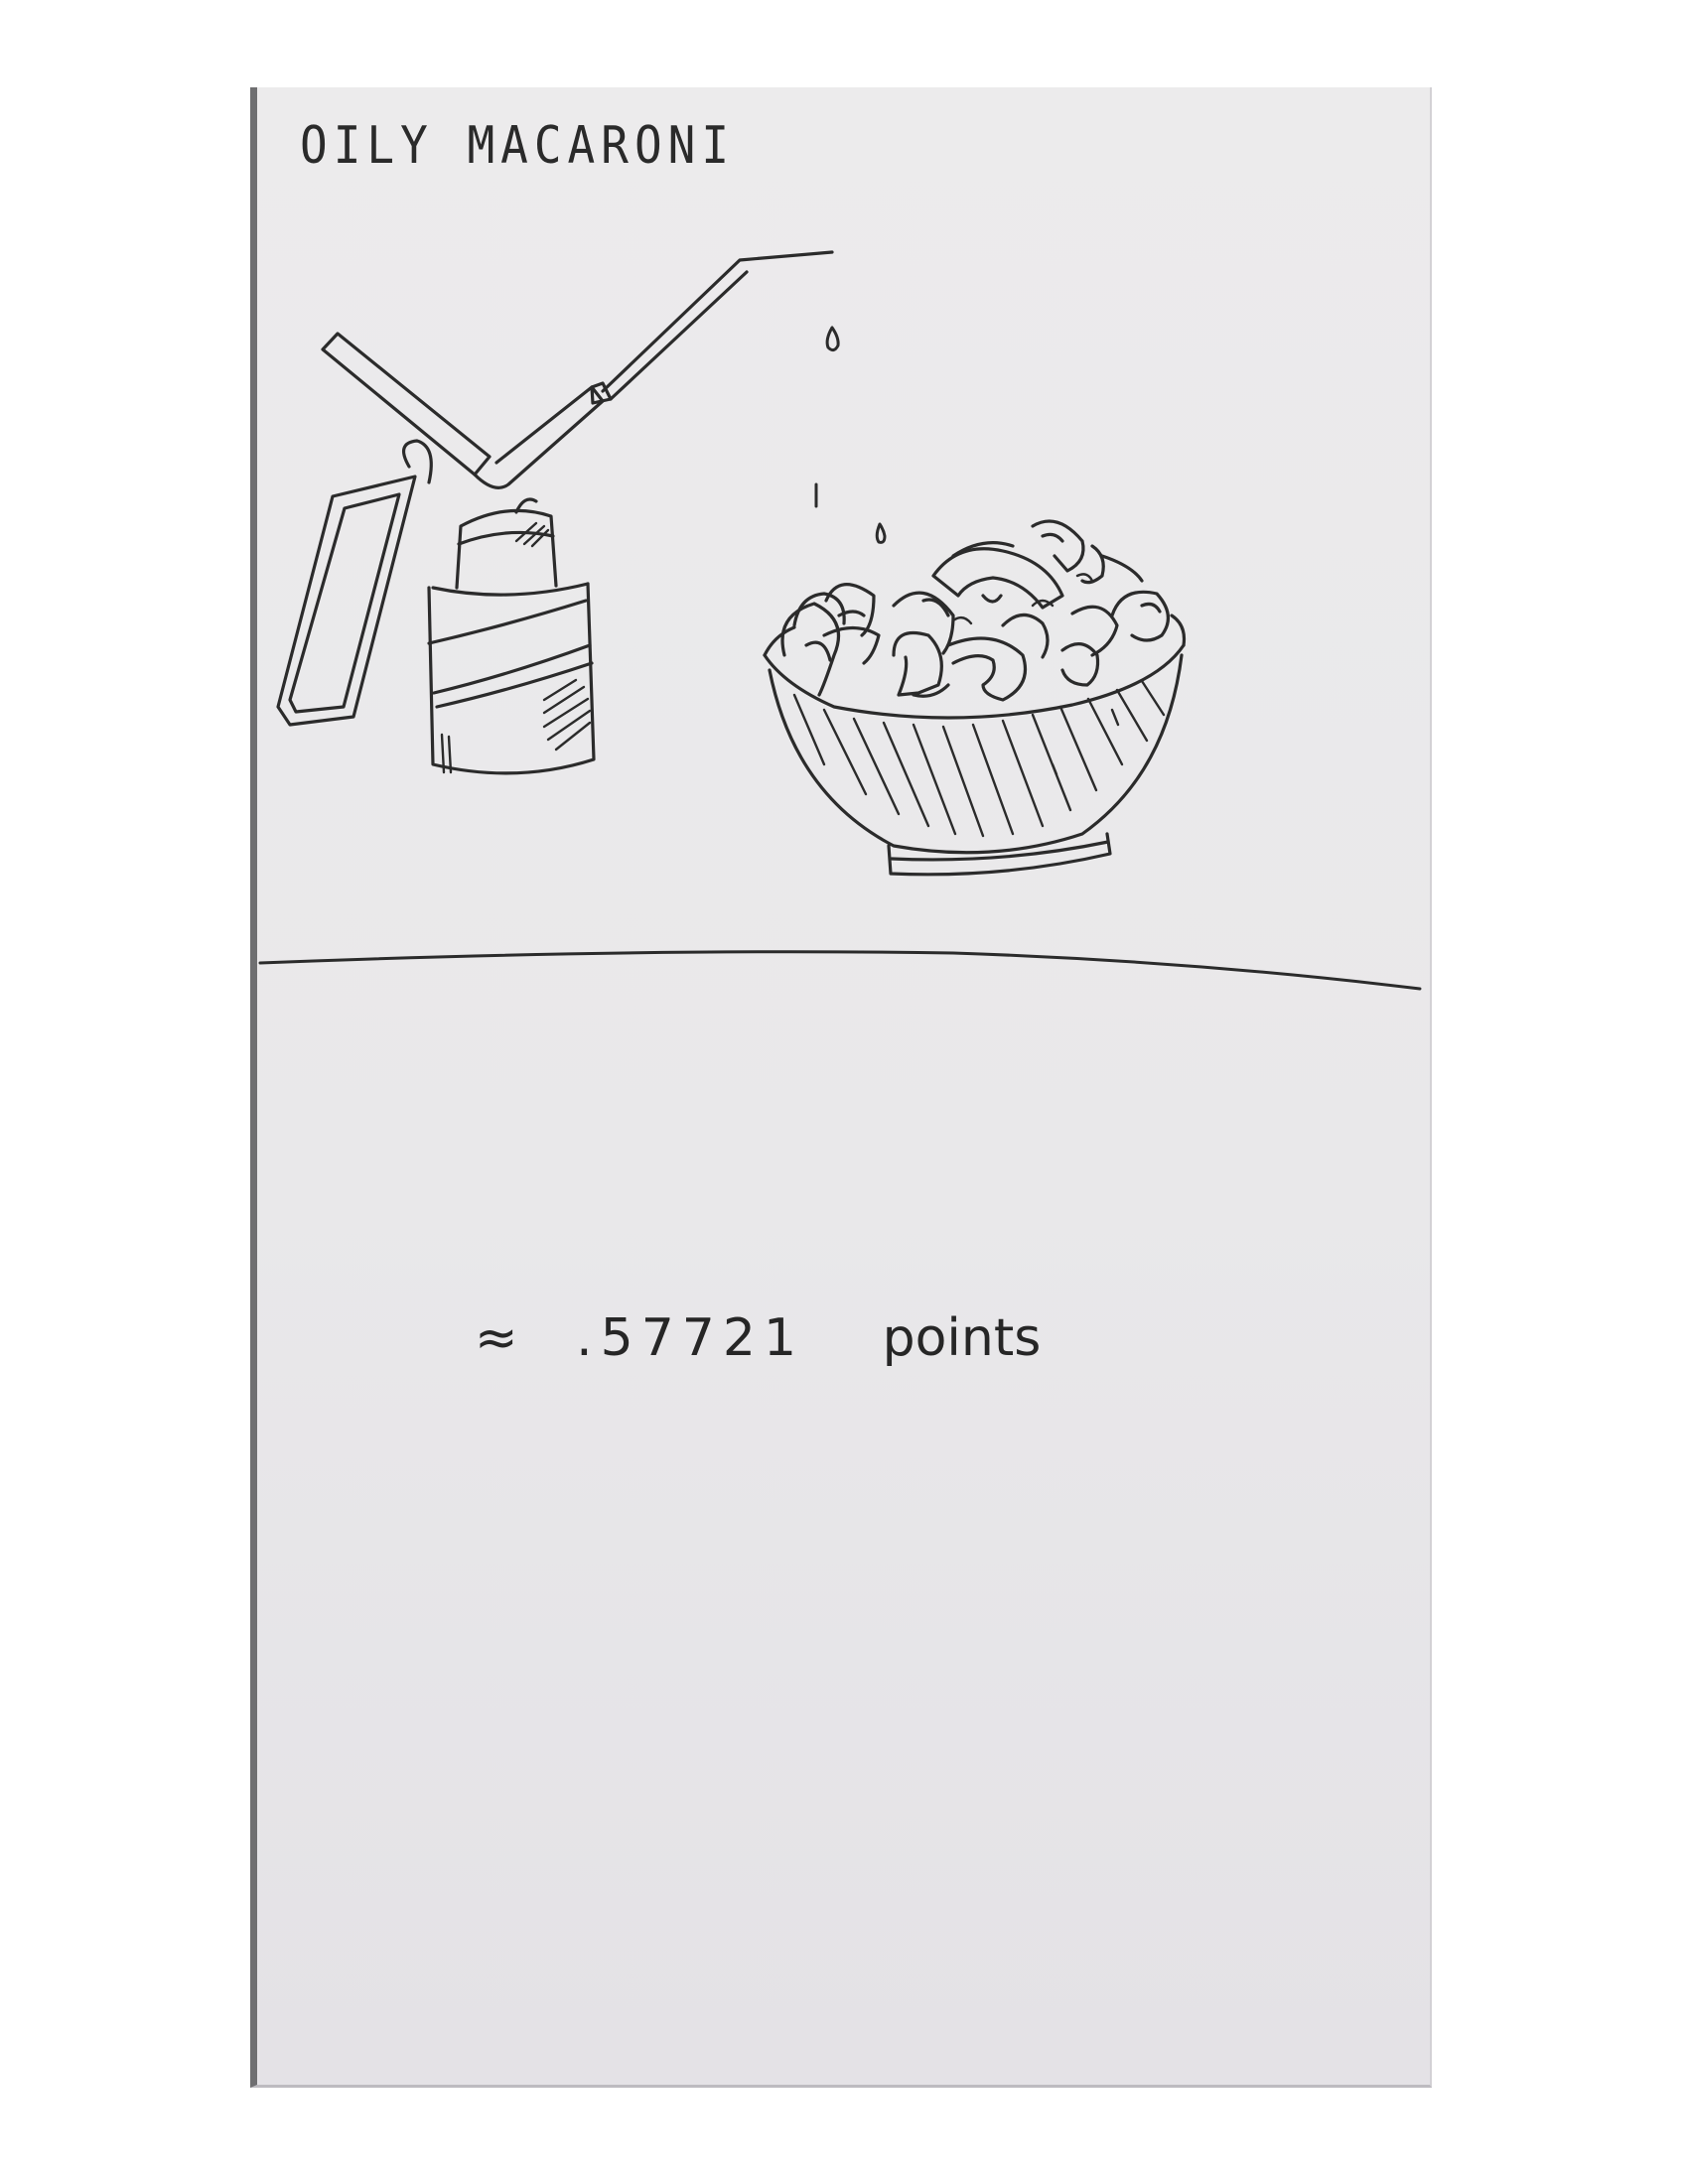 The image size is (1688, 2184). What do you see at coordinates (518, 145) in the screenshot?
I see `card-title: OILY MACARONI` at bounding box center [518, 145].